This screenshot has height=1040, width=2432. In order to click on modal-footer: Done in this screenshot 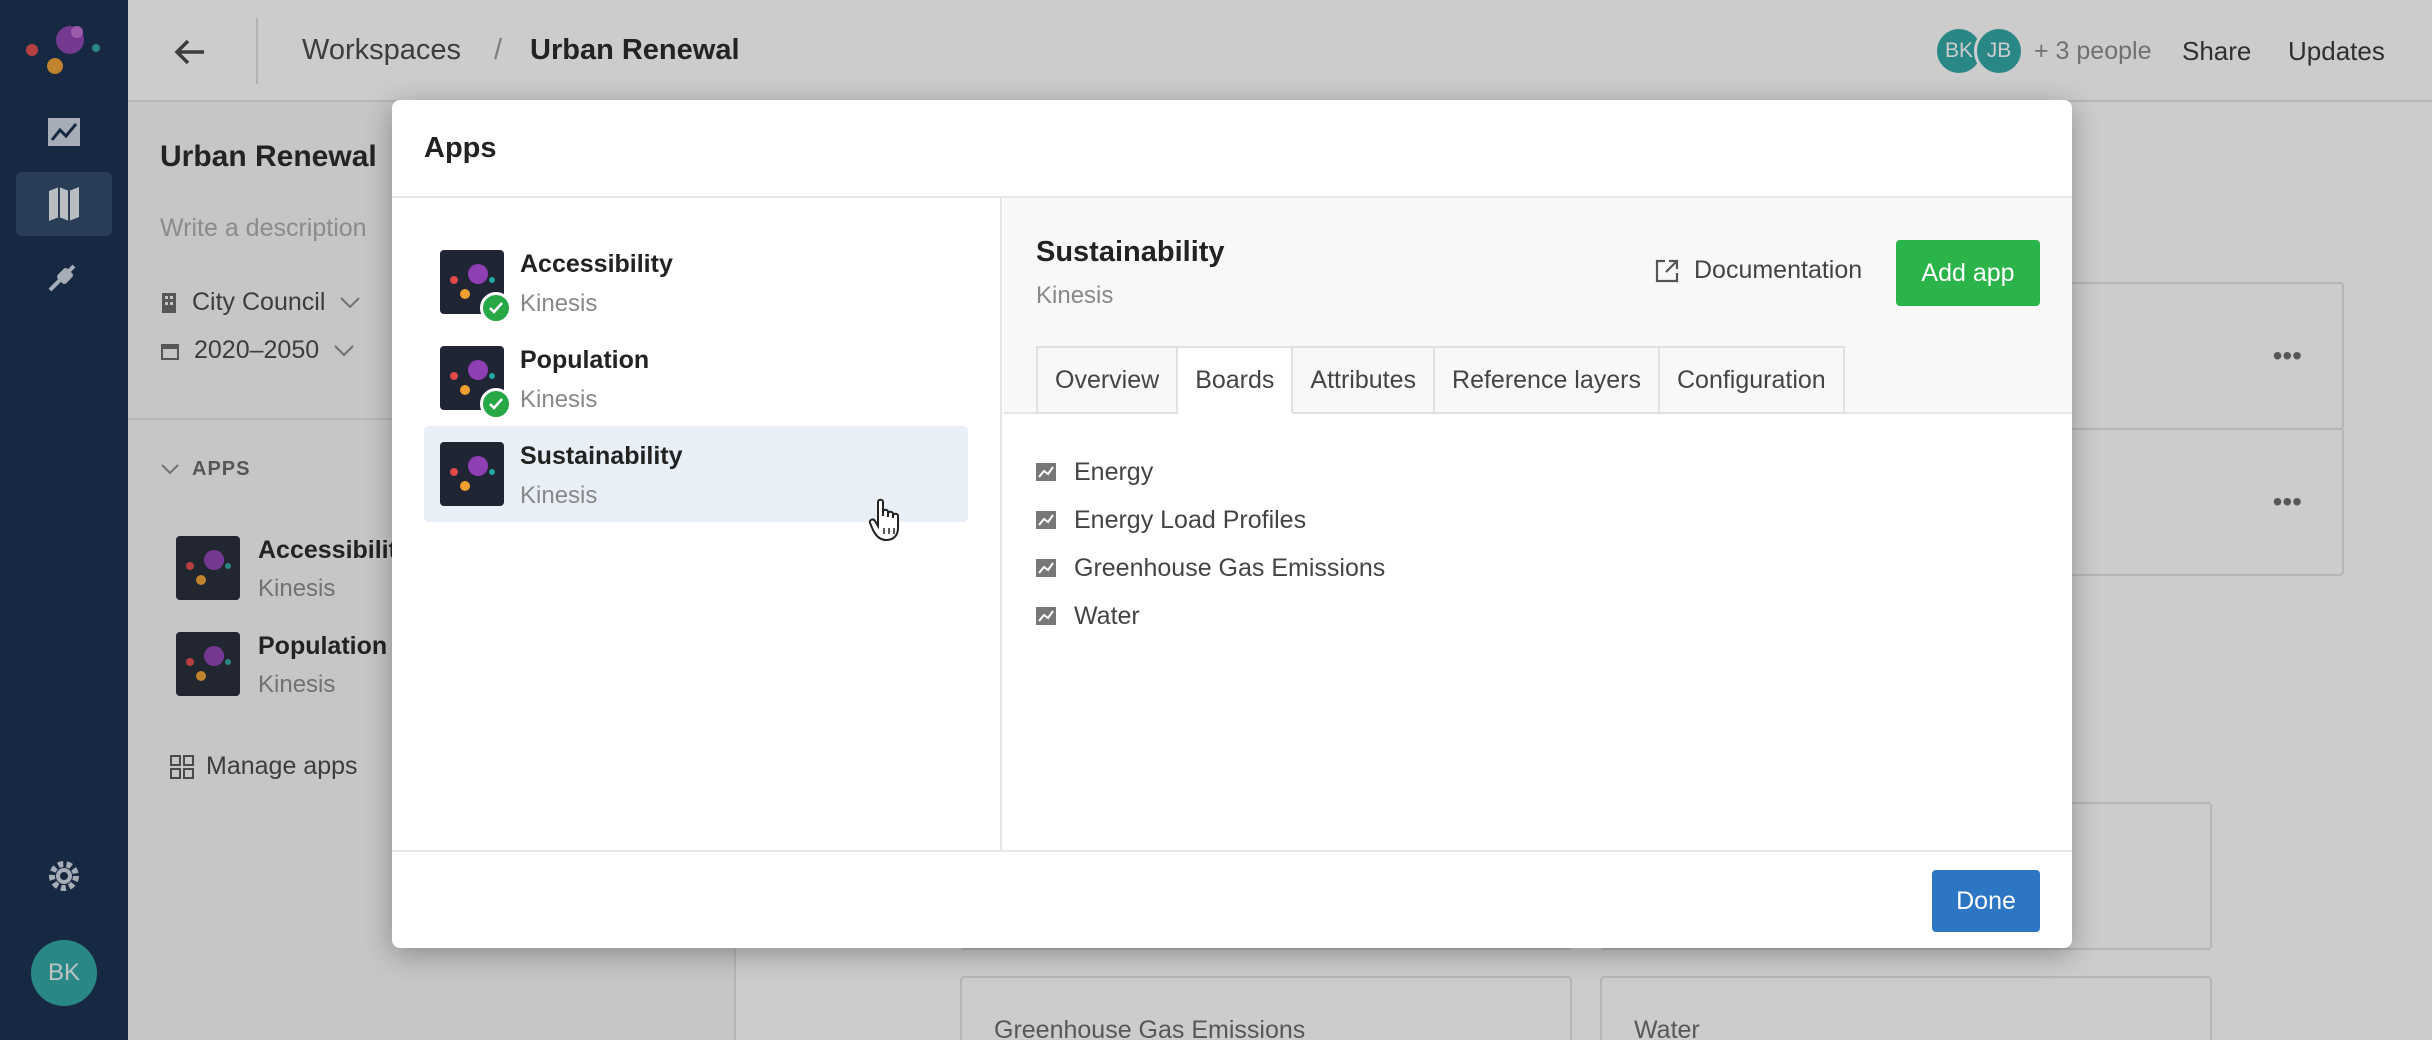, I will do `click(1232, 899)`.